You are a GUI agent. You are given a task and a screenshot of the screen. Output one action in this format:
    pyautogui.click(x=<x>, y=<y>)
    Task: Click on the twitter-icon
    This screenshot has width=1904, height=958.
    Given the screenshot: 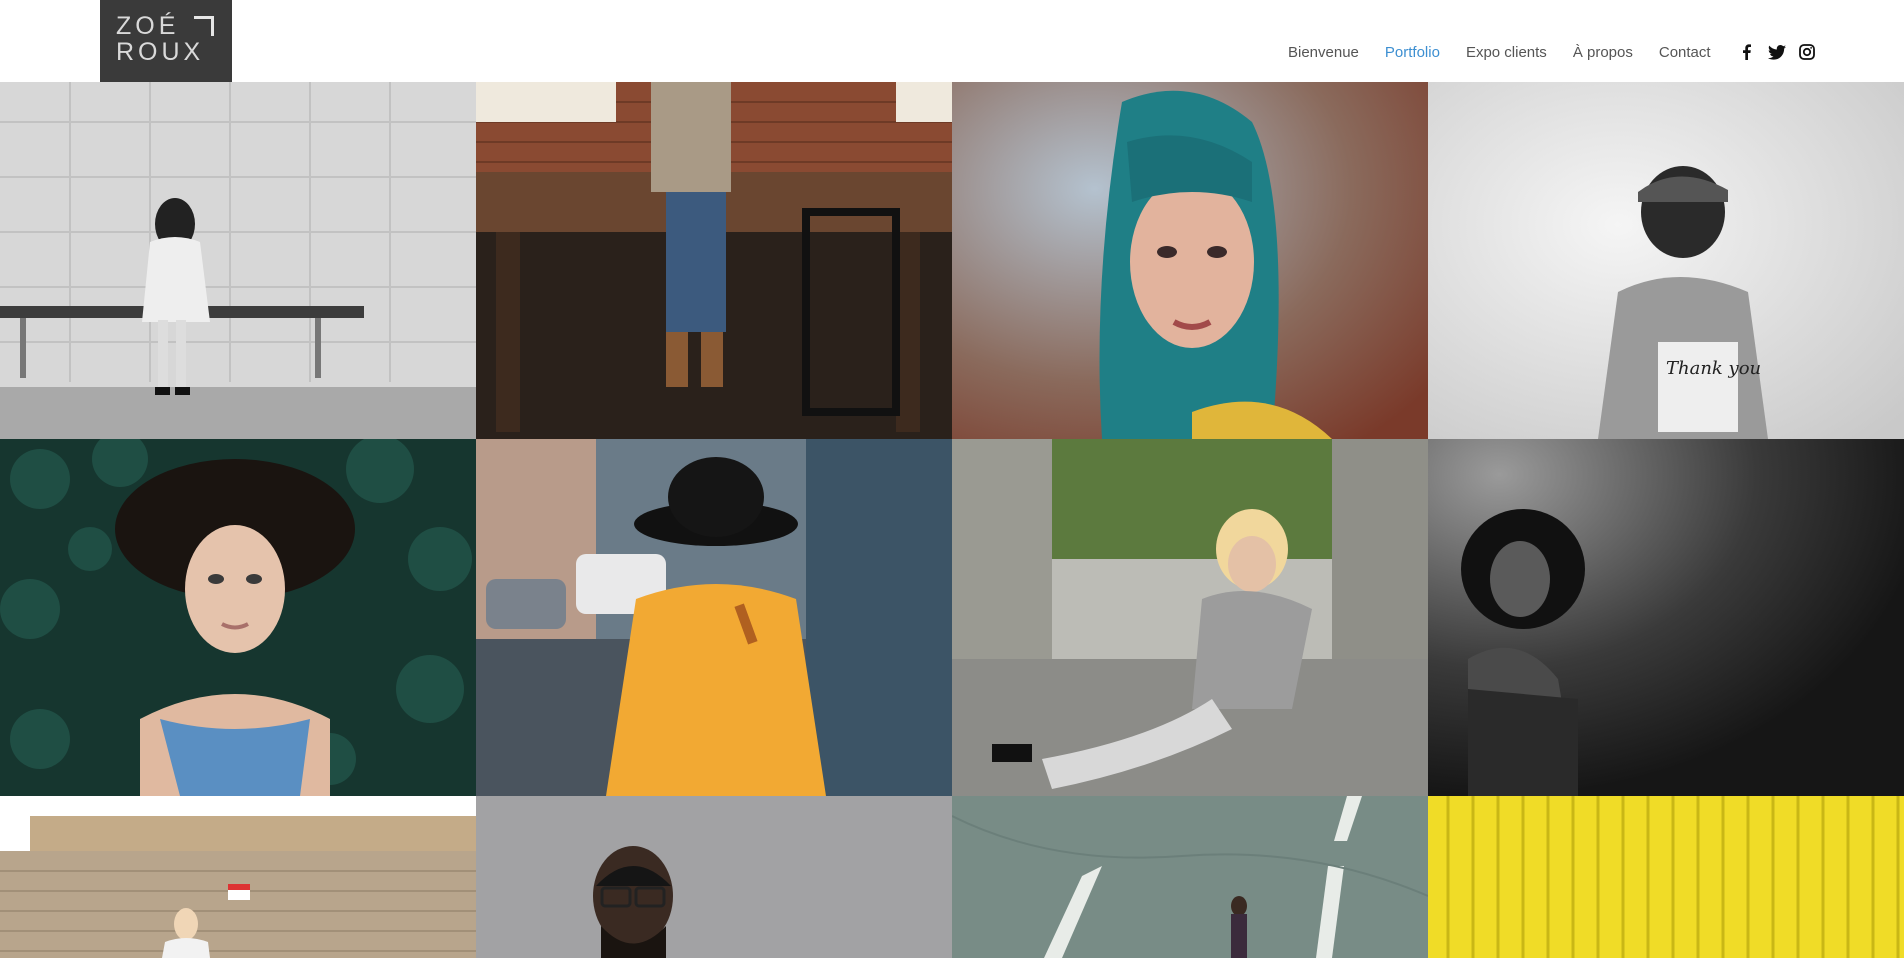 What is the action you would take?
    pyautogui.click(x=1777, y=52)
    